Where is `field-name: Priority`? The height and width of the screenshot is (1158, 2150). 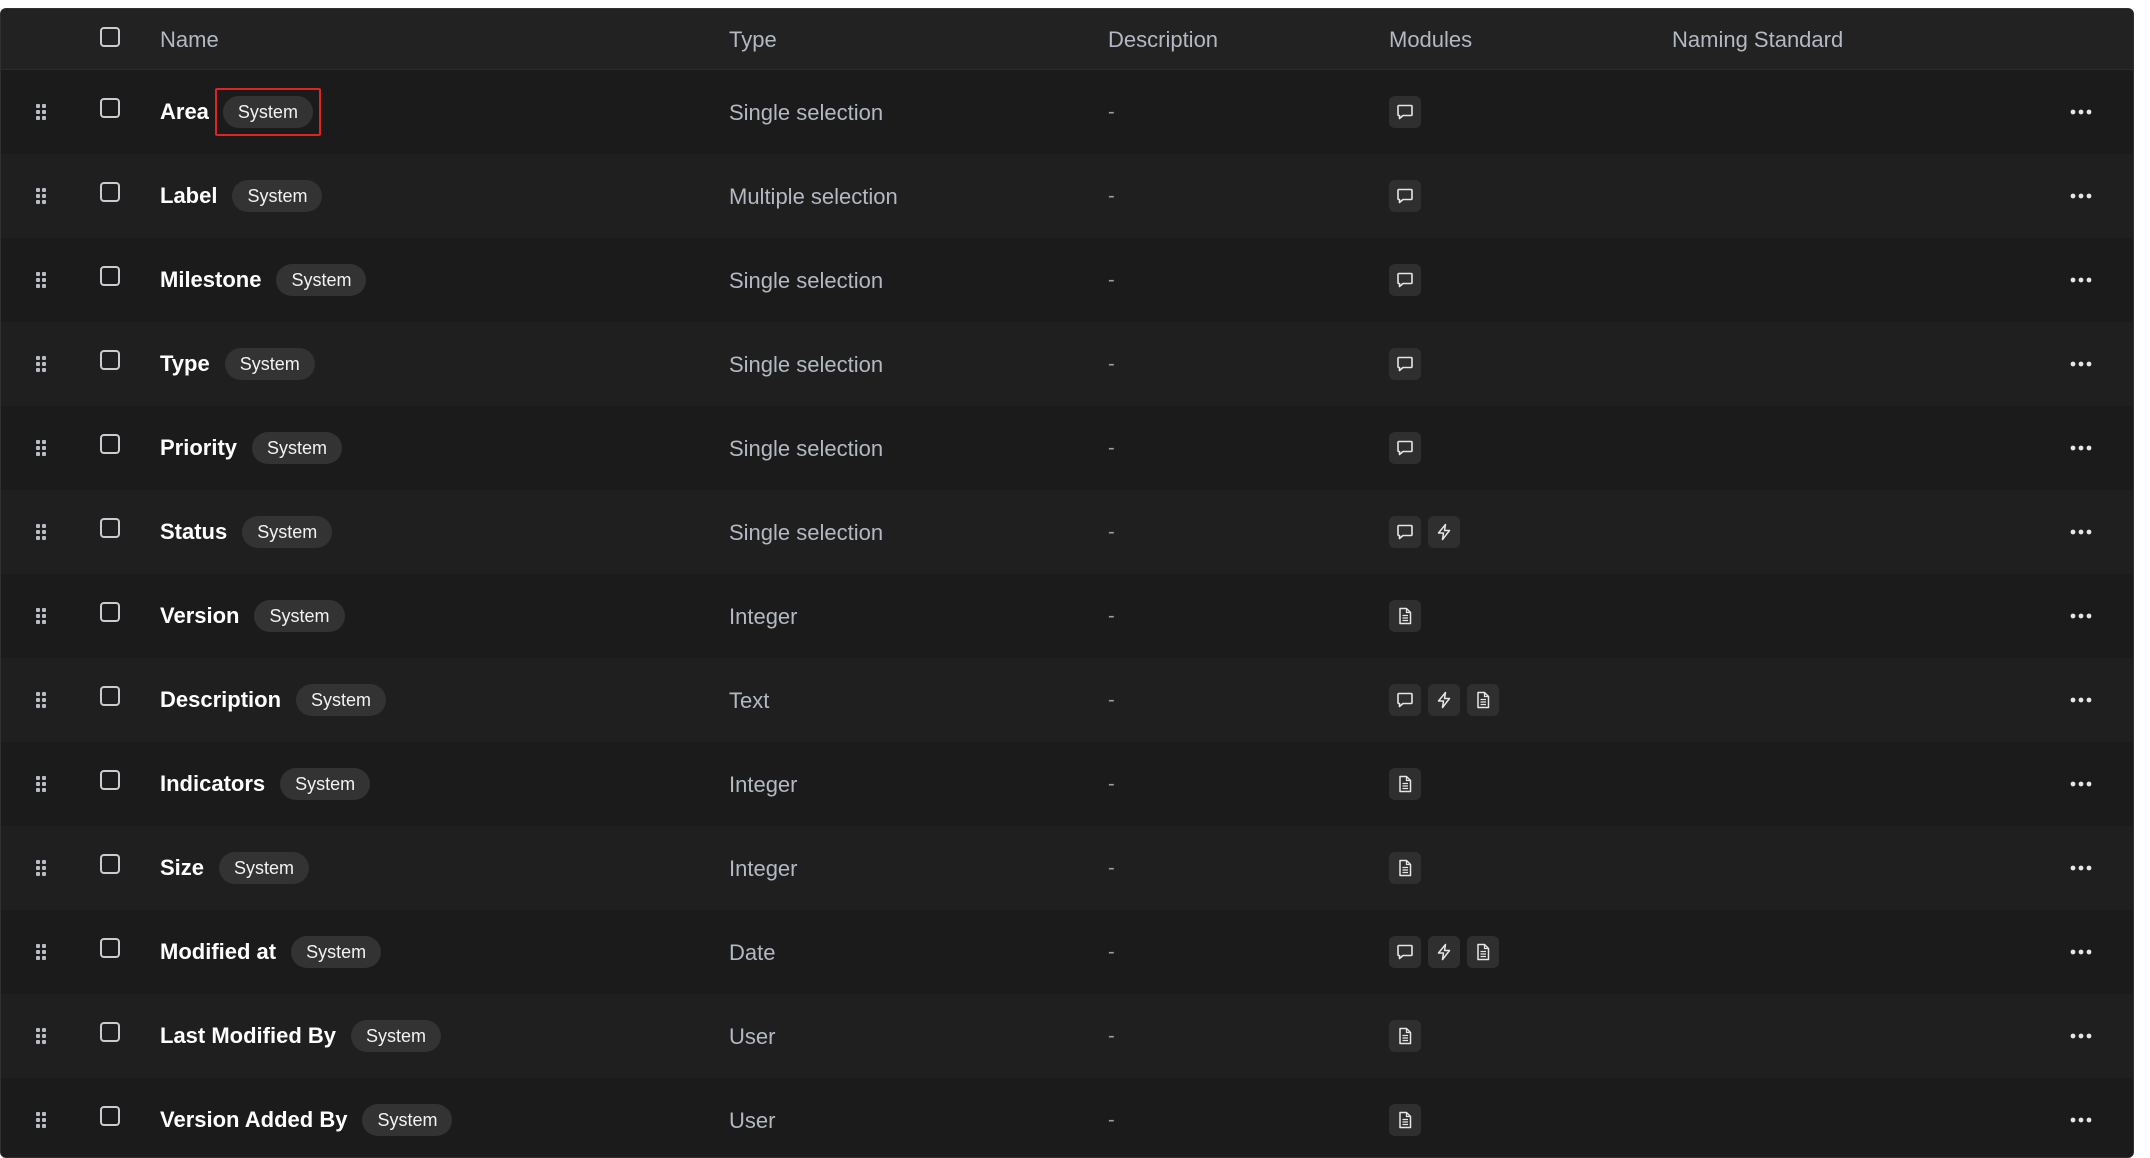
field-name: Priority is located at coordinates (198, 448).